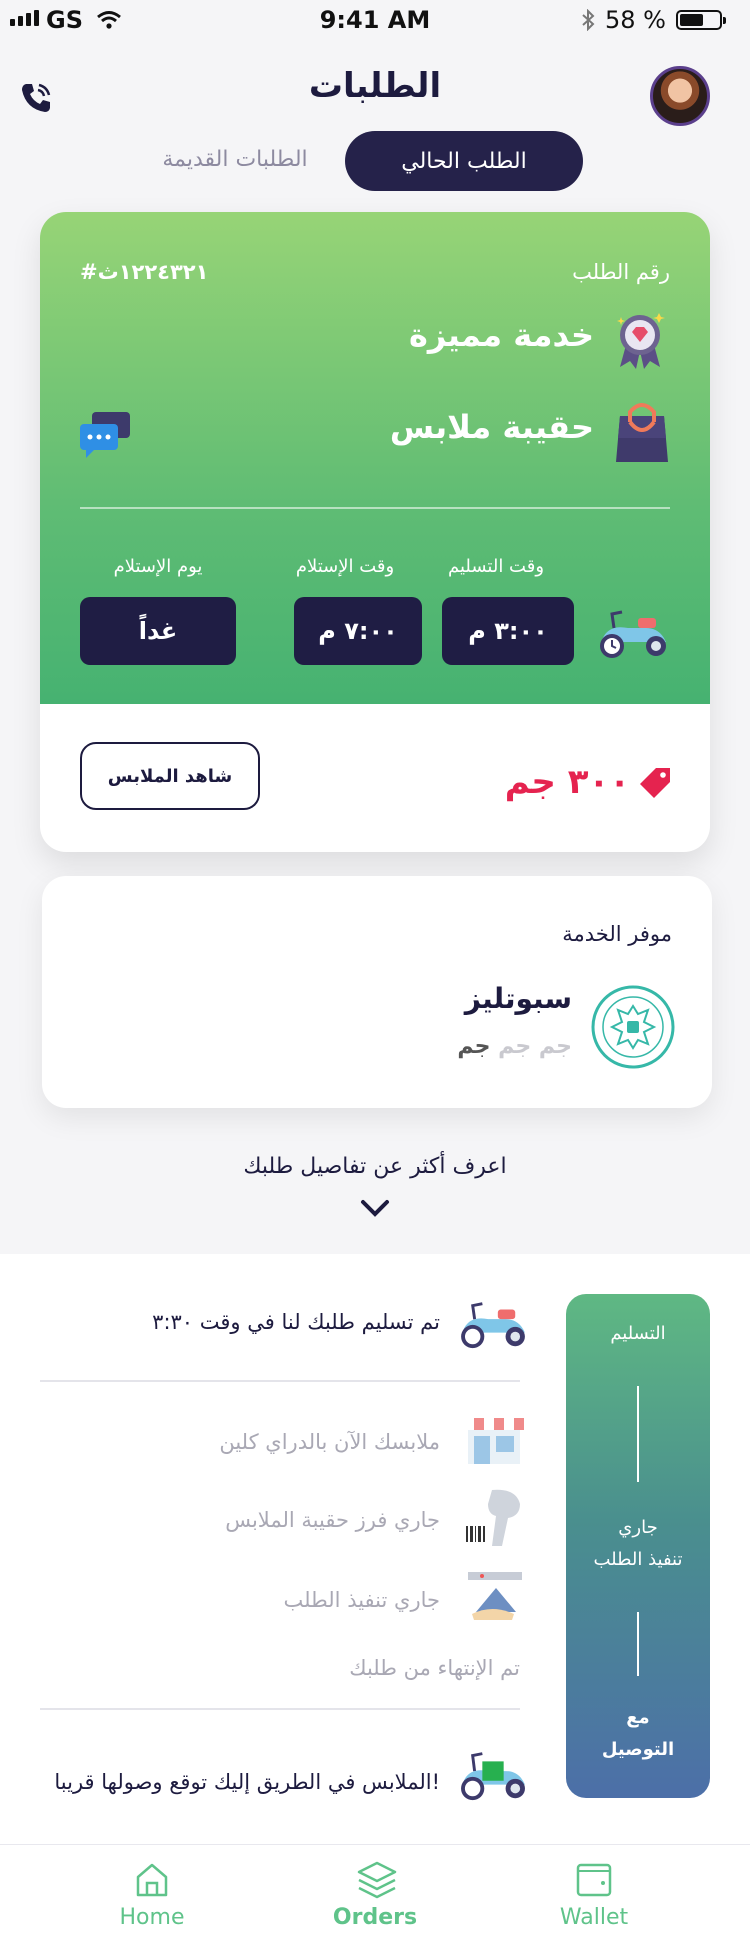  Describe the element at coordinates (567, 782) in the screenshot. I see `order-price: ٣٠٠ جم` at that location.